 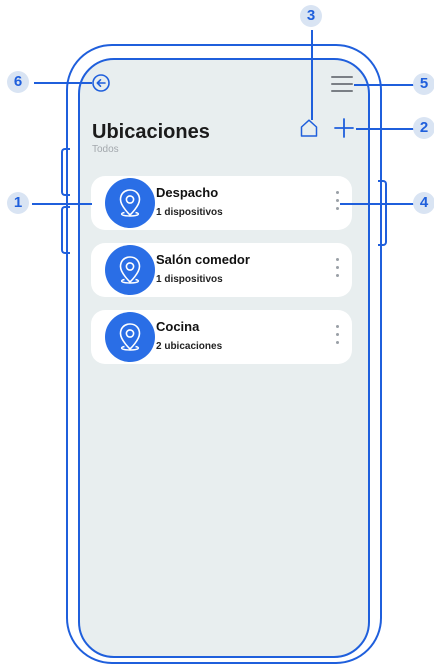 I want to click on plus-icon, so click(x=344, y=128).